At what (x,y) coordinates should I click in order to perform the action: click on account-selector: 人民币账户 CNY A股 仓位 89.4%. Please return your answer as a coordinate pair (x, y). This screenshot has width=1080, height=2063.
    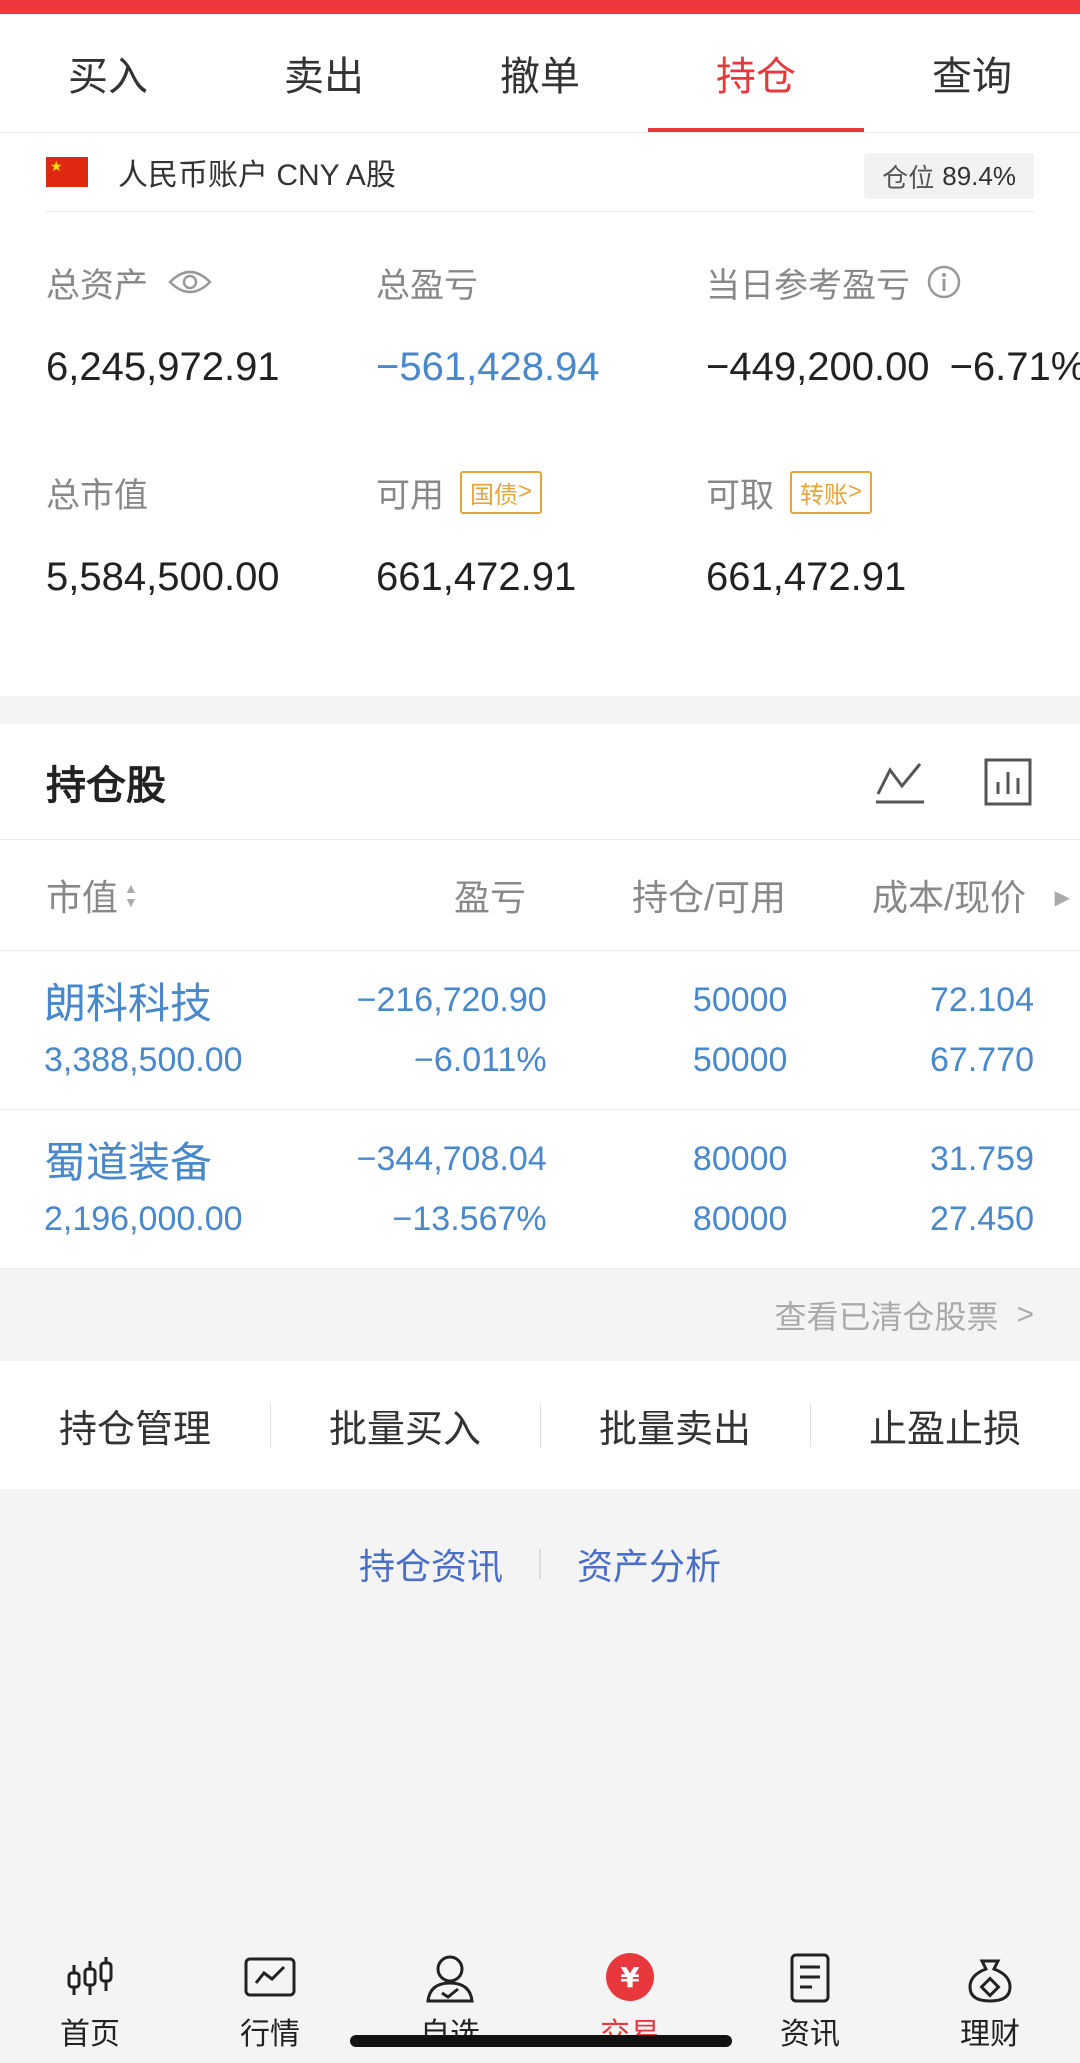
    Looking at the image, I should click on (540, 172).